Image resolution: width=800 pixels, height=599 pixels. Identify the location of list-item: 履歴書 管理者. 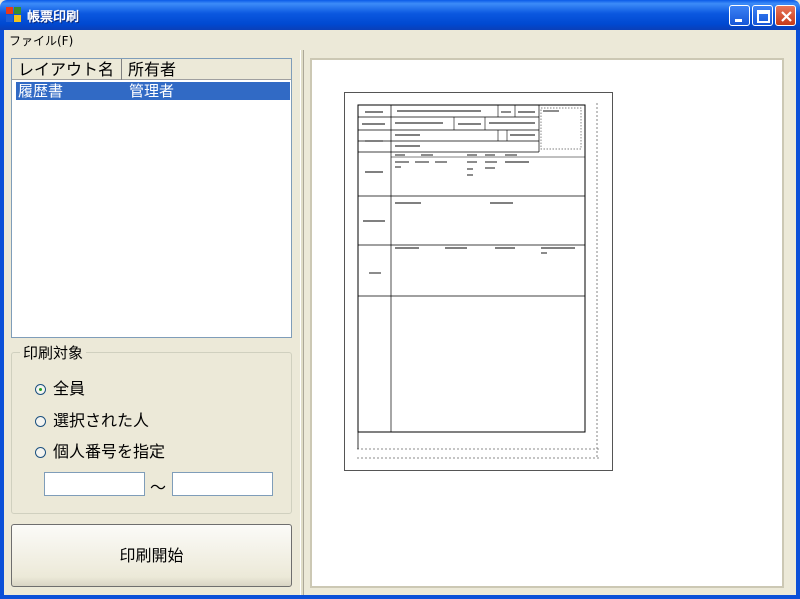
(153, 91).